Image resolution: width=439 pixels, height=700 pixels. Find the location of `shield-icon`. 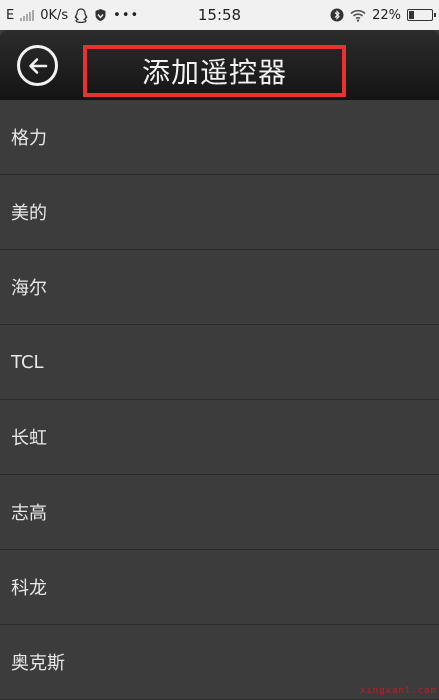

shield-icon is located at coordinates (100, 15).